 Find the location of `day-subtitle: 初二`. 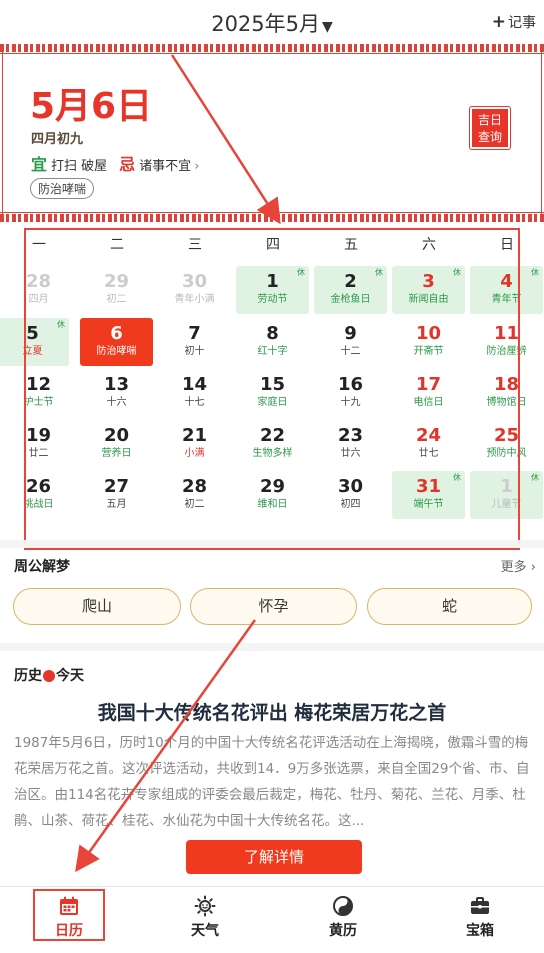

day-subtitle: 初二 is located at coordinates (116, 299).